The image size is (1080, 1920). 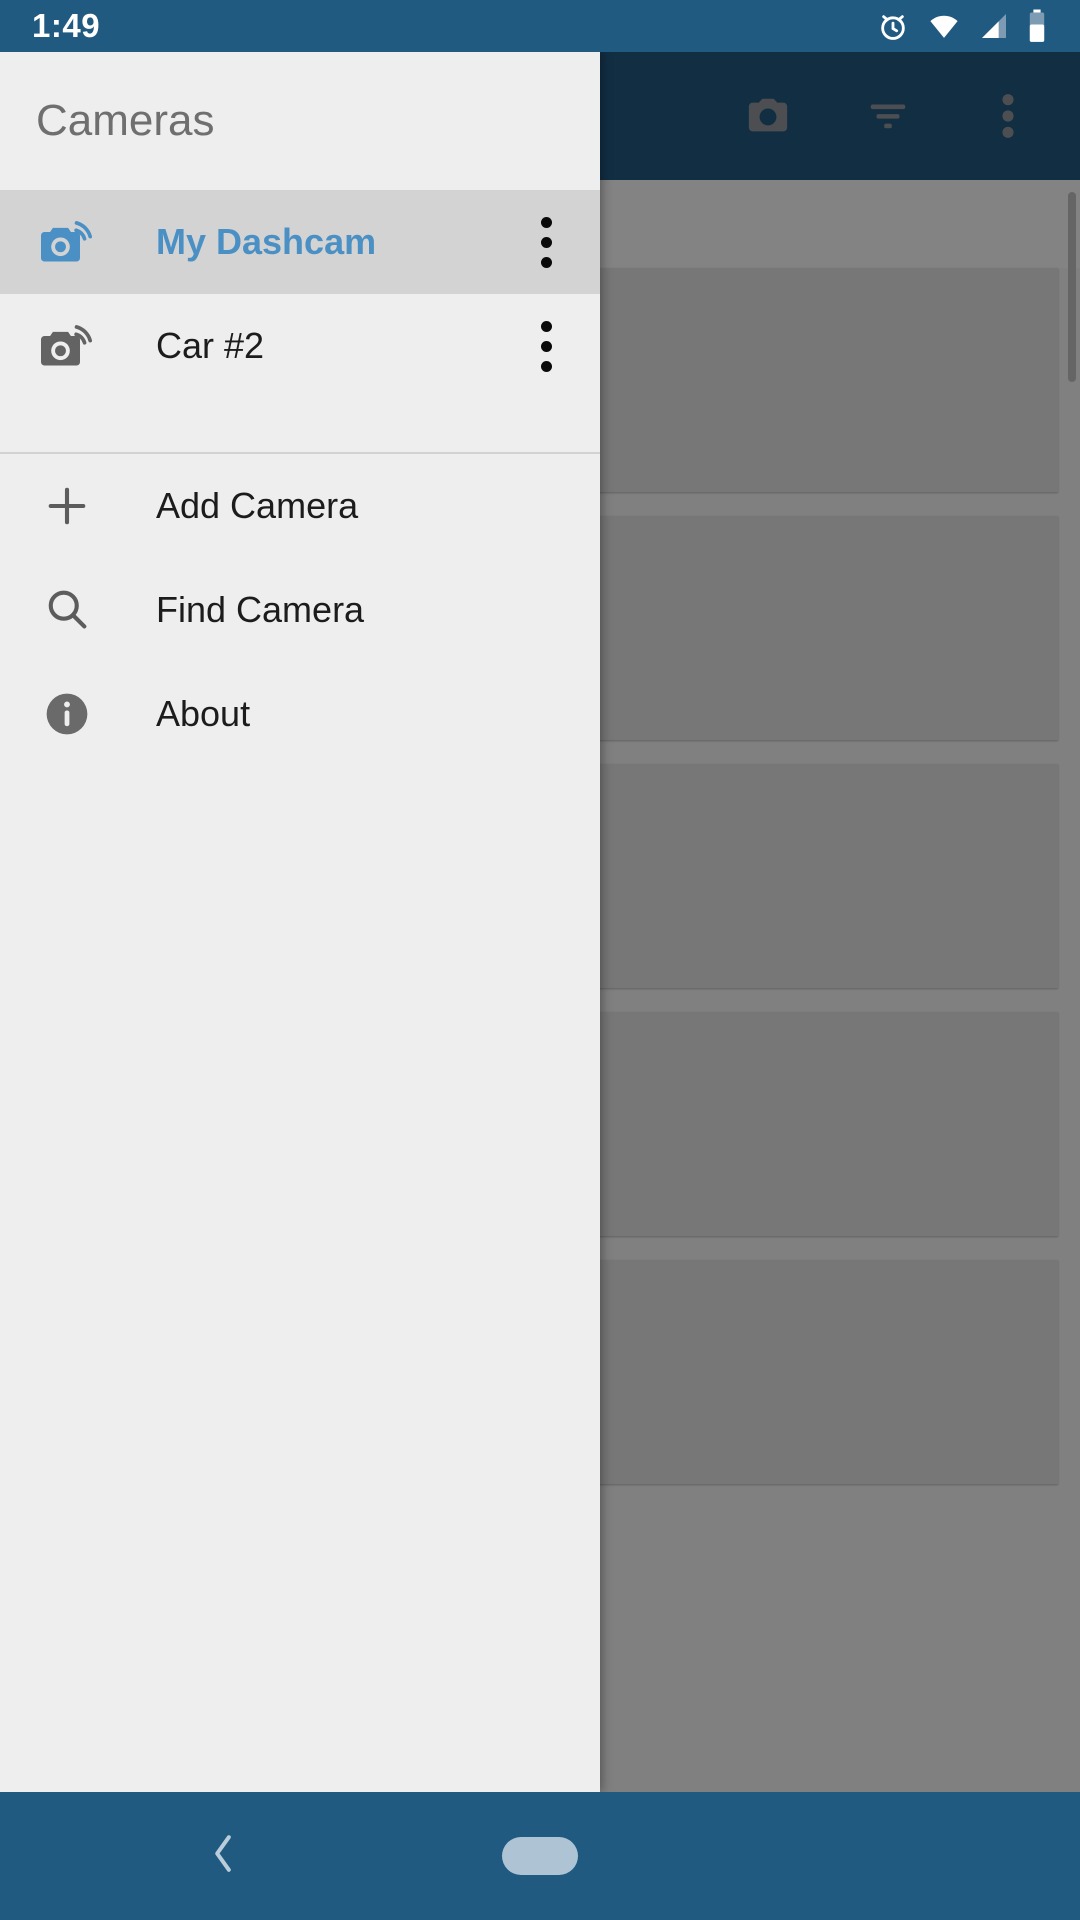 I want to click on status-bar-clock: 1:49, so click(x=66, y=25).